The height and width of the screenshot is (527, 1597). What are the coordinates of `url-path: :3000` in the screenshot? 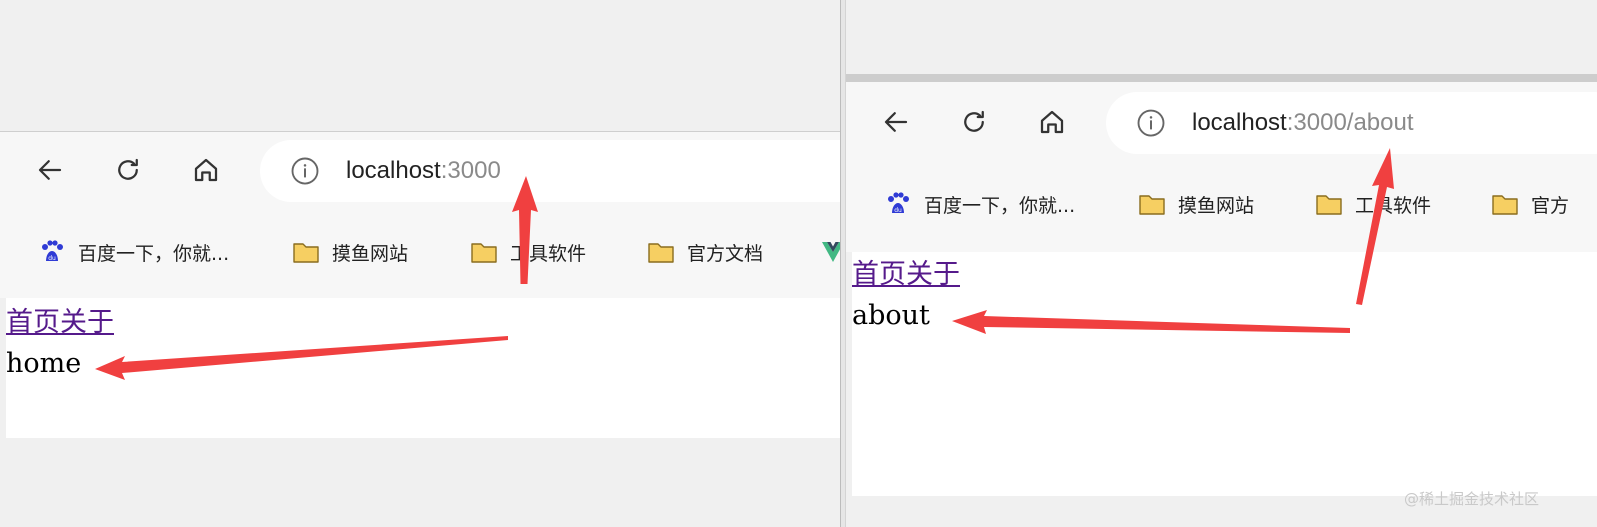 It's located at (470, 170).